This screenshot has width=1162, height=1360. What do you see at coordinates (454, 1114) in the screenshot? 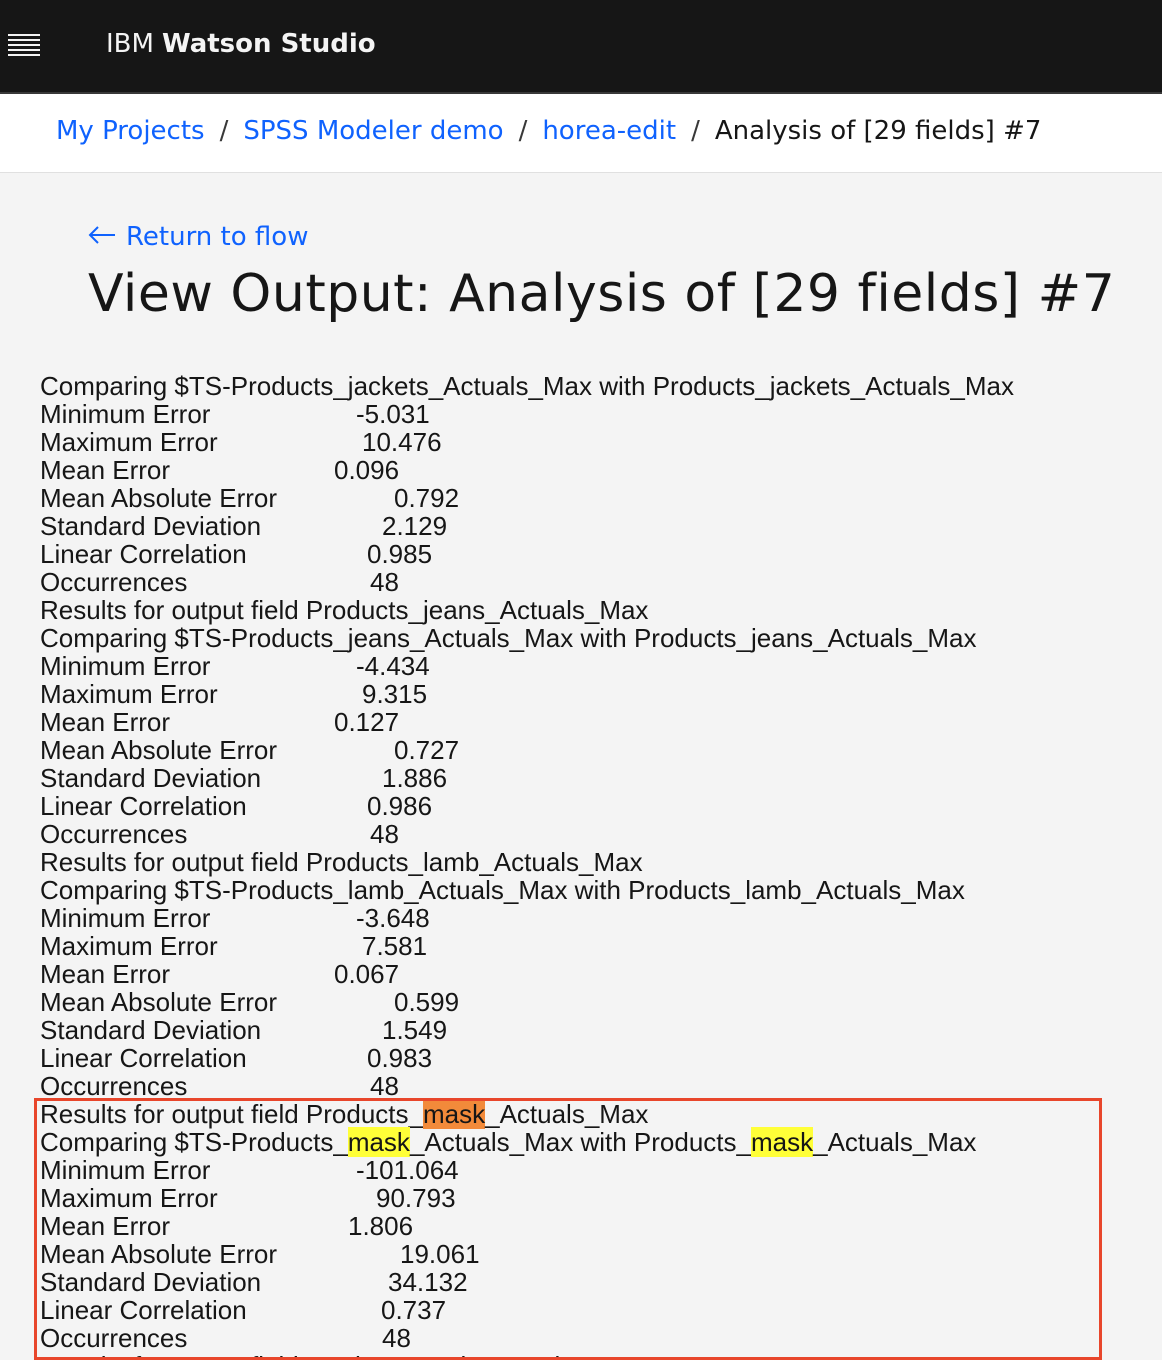
I see `search-match-current: mask` at bounding box center [454, 1114].